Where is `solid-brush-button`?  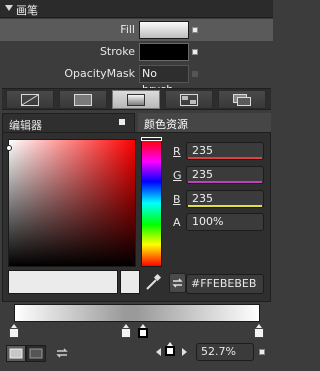
solid-brush-button is located at coordinates (83, 99).